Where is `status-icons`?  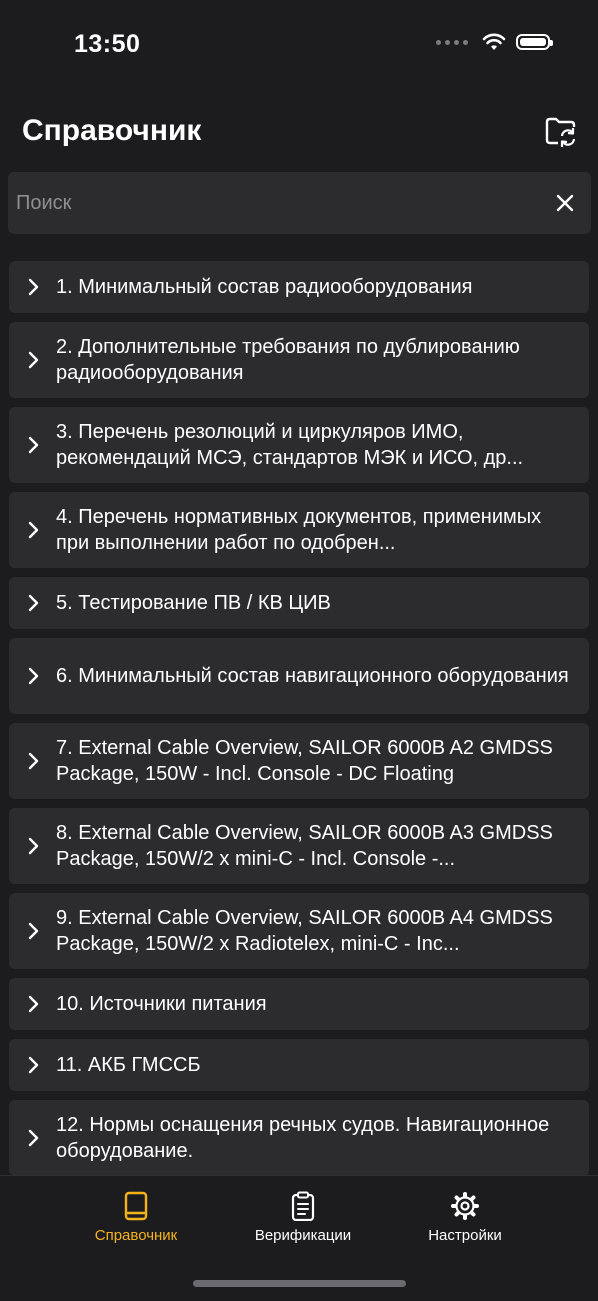
status-icons is located at coordinates (494, 42).